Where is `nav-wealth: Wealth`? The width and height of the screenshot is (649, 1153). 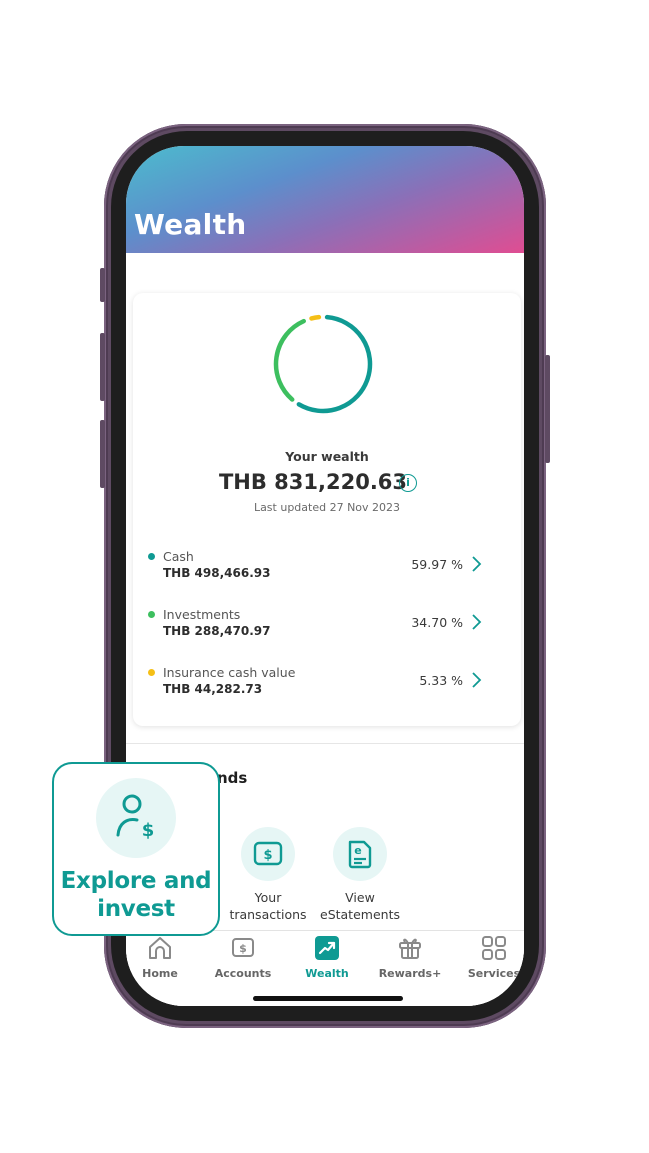
nav-wealth: Wealth is located at coordinates (327, 957).